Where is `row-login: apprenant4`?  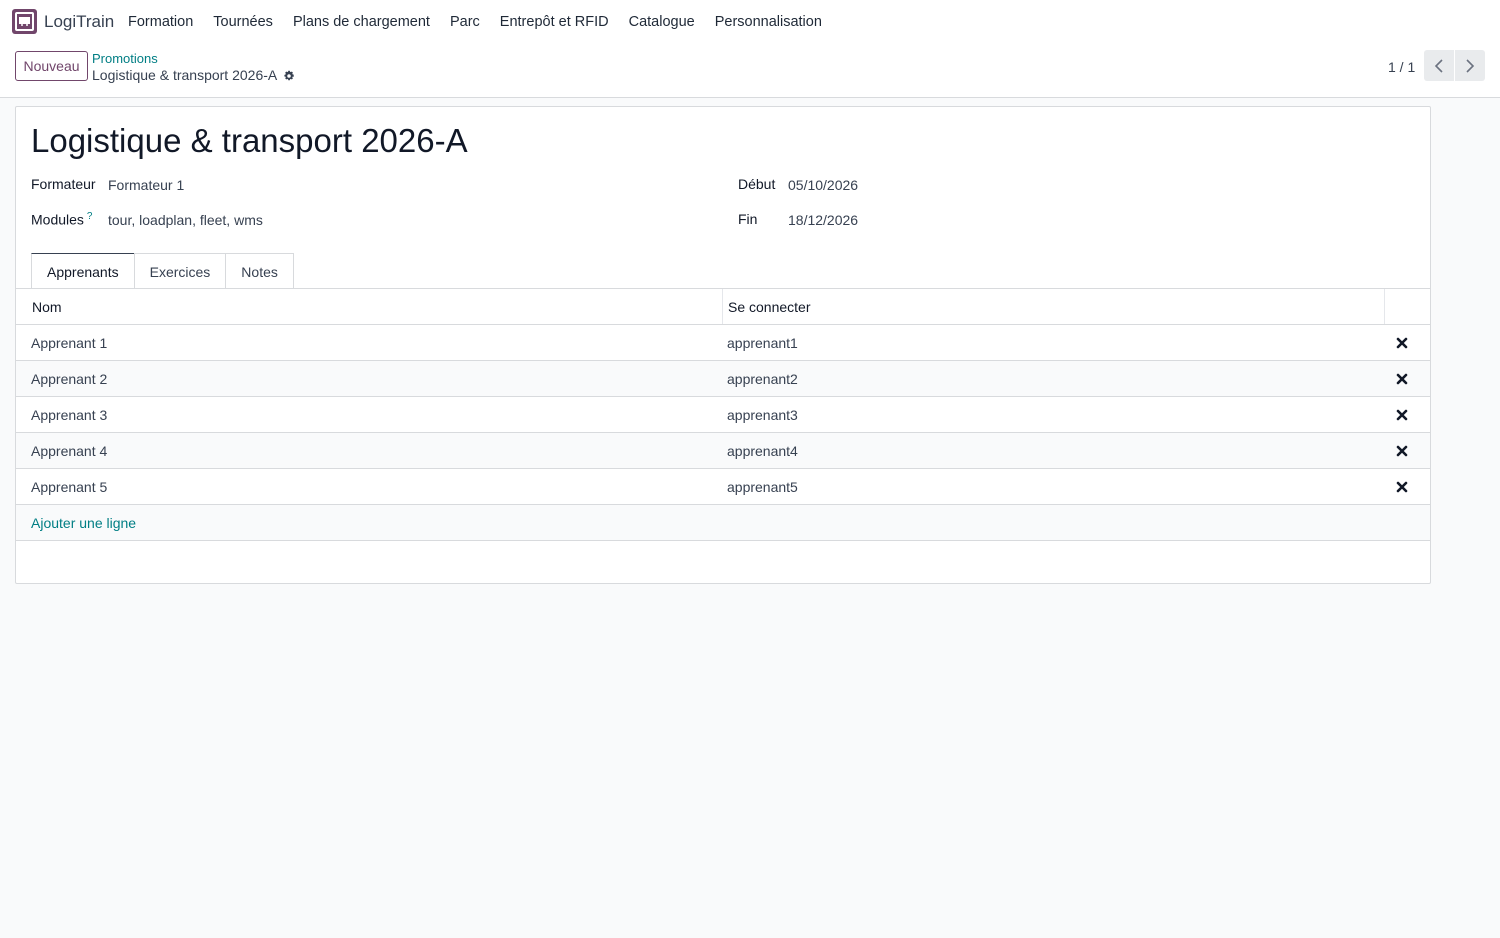
row-login: apprenant4 is located at coordinates (762, 450).